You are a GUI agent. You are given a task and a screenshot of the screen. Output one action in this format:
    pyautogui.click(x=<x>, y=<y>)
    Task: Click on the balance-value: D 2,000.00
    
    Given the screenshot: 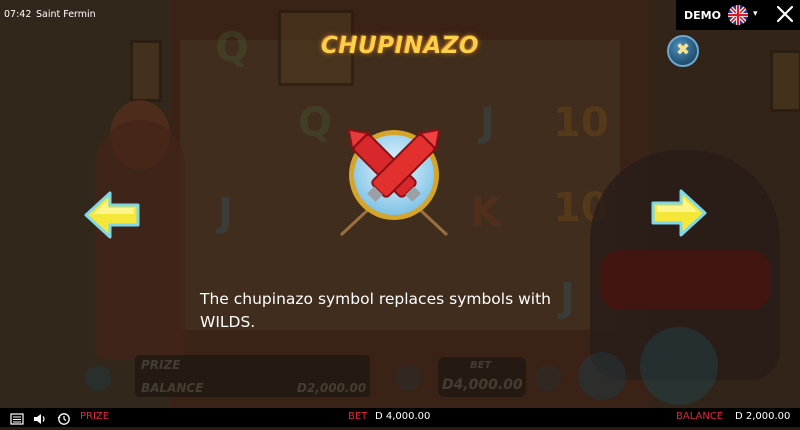 What is the action you would take?
    pyautogui.click(x=763, y=416)
    